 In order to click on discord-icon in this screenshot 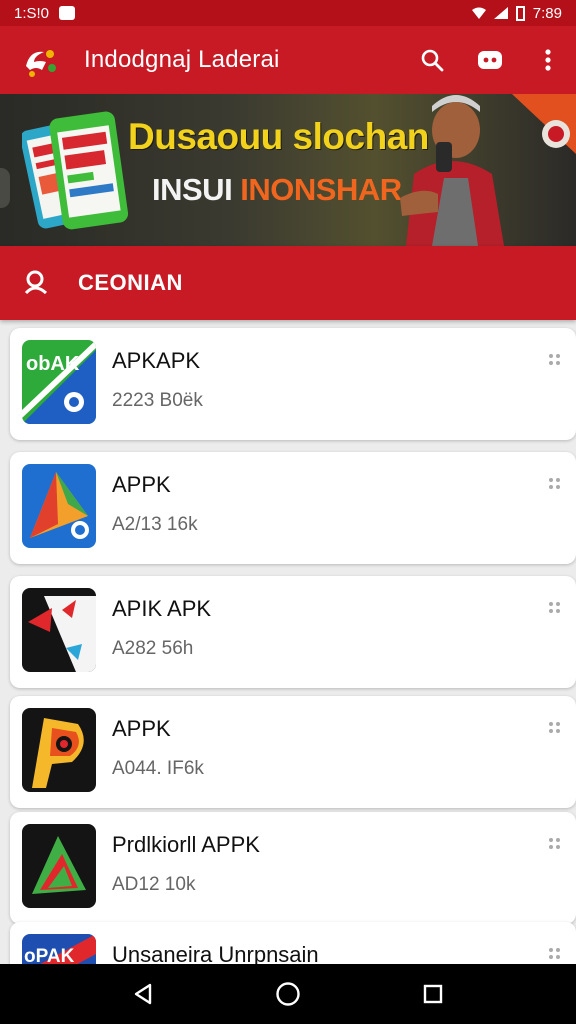, I will do `click(490, 60)`.